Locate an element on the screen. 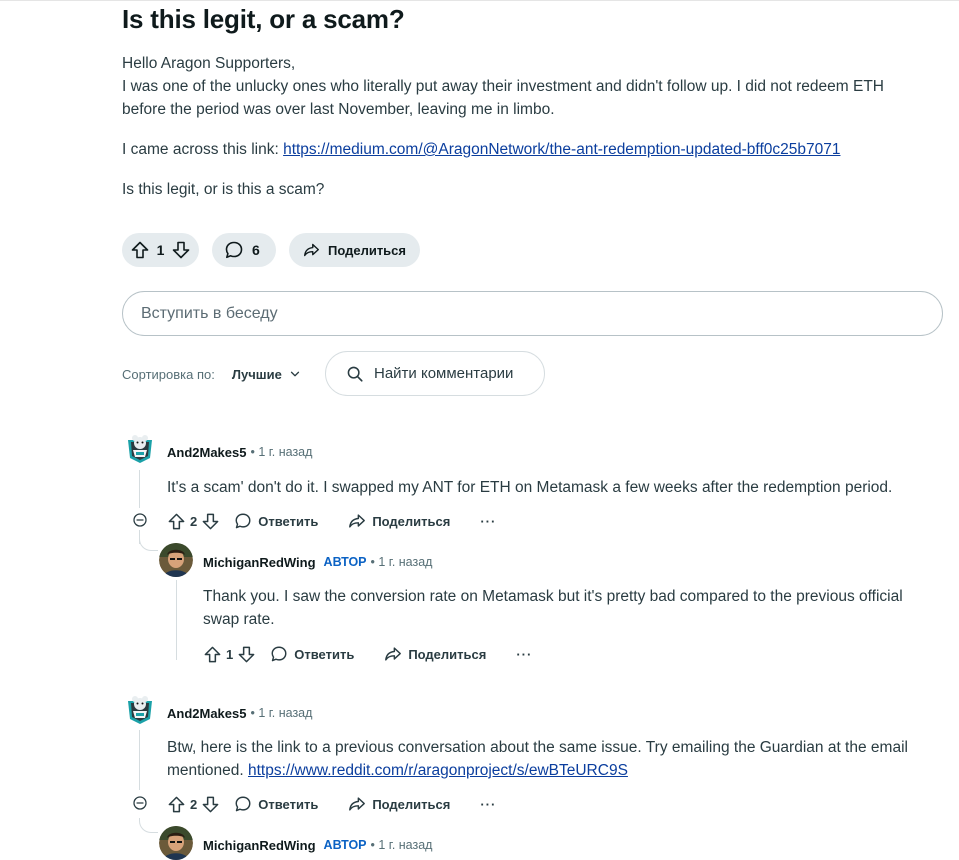 Image resolution: width=959 pixels, height=860 pixels. search-icon is located at coordinates (355, 374).